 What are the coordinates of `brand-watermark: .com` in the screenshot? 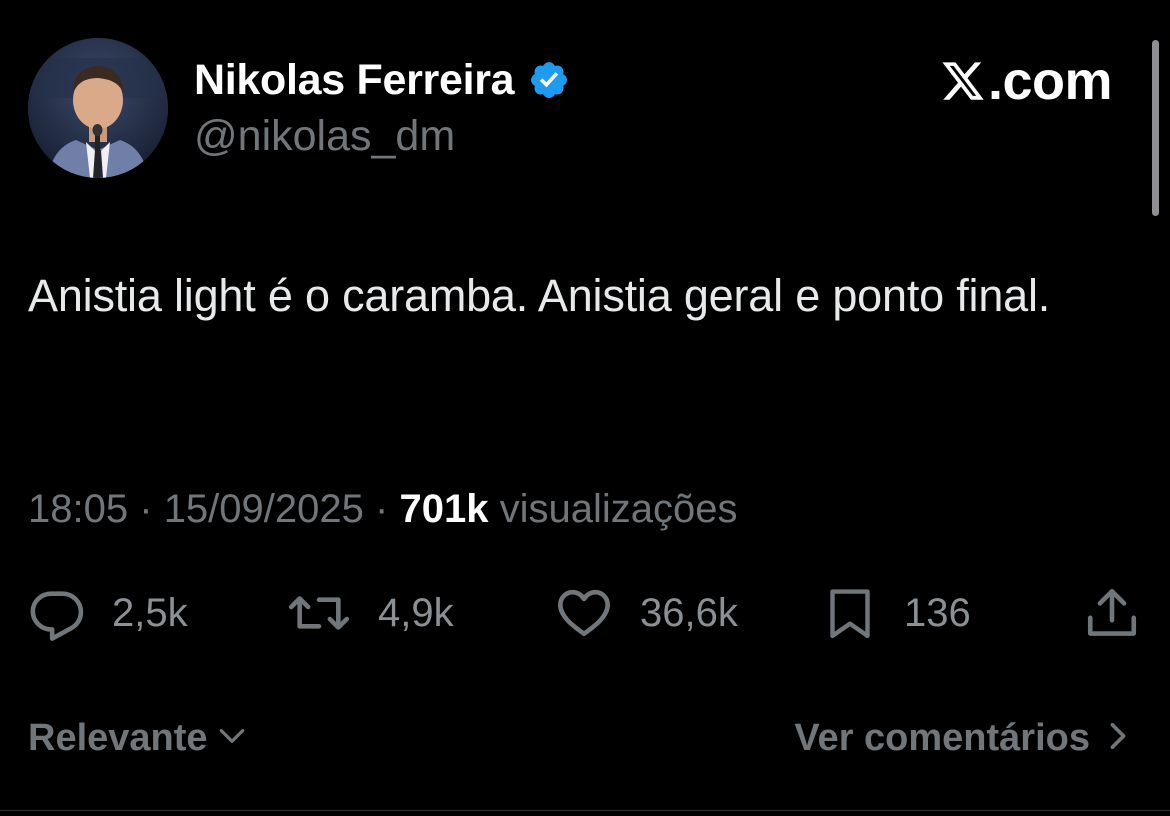 It's located at (1026, 81).